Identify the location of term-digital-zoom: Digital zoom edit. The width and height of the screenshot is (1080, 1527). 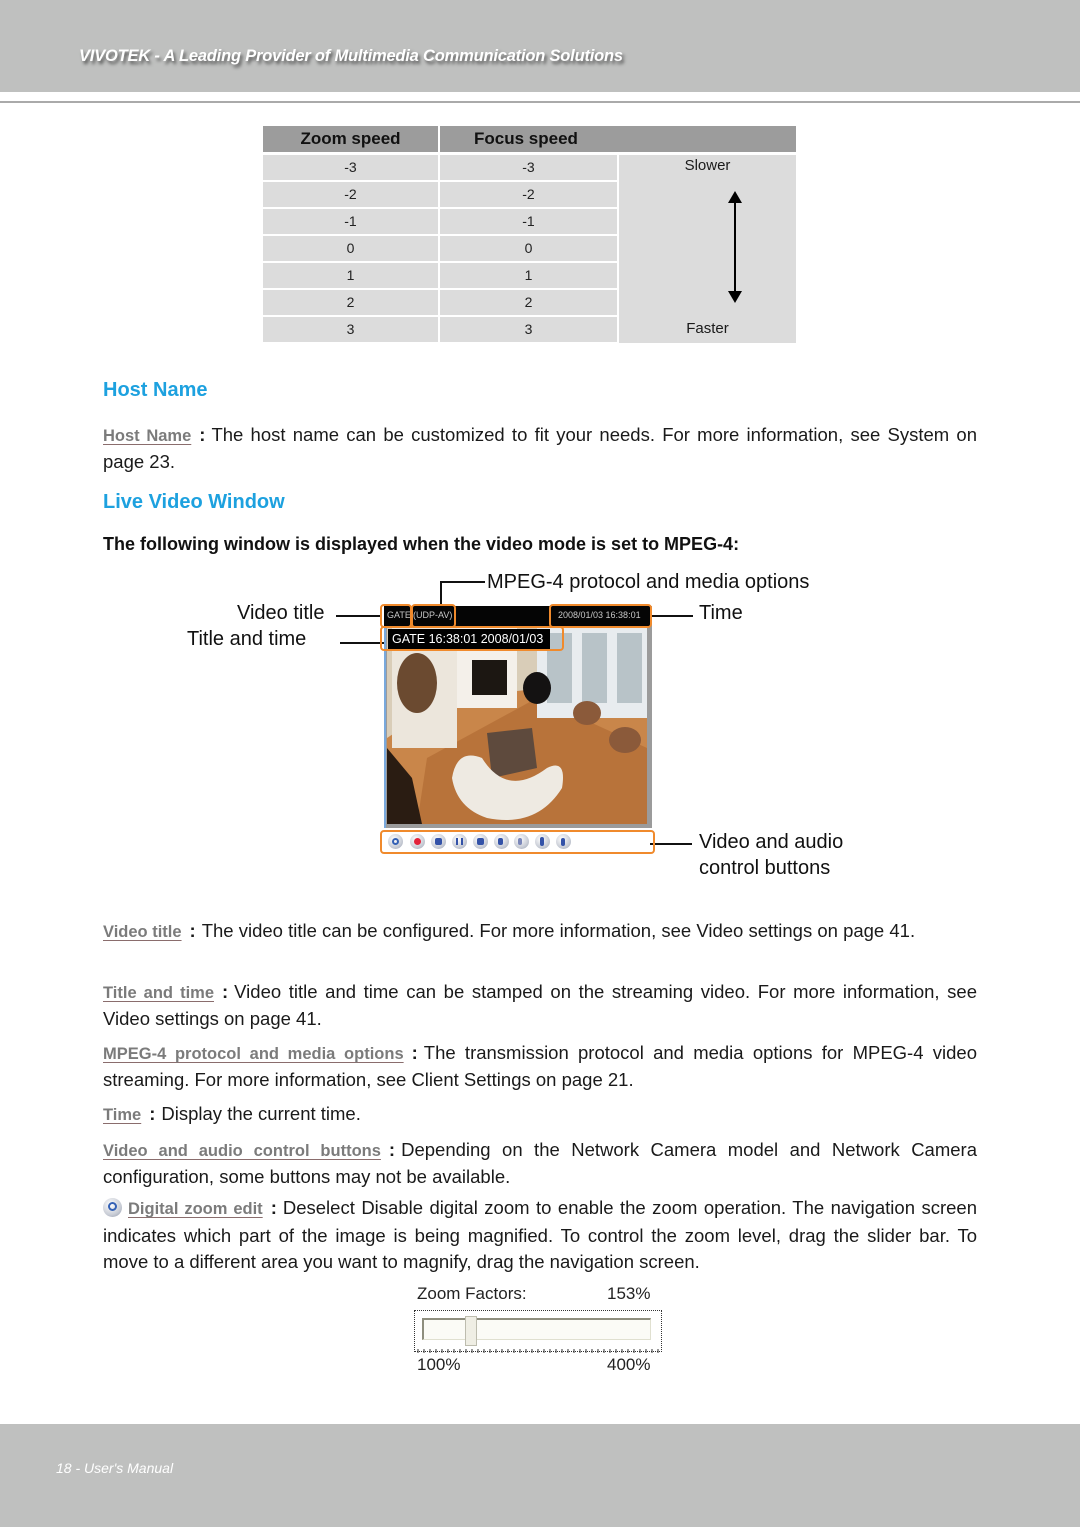
(195, 1209).